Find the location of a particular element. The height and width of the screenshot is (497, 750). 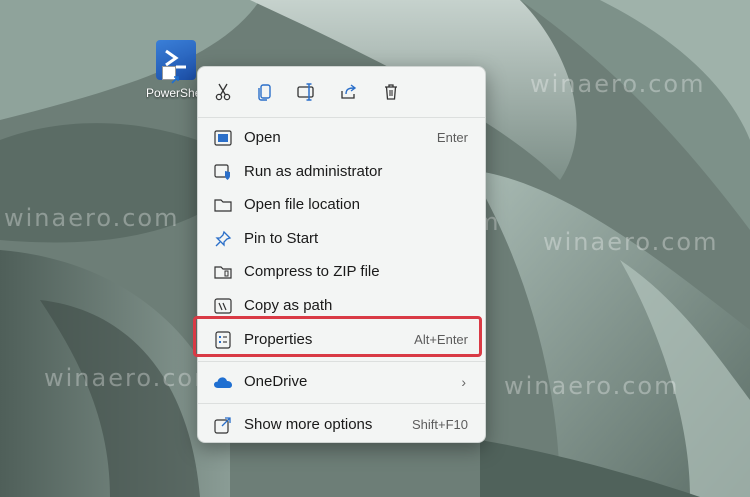

menu-item-label: Compress to ZIP file is located at coordinates (312, 271).